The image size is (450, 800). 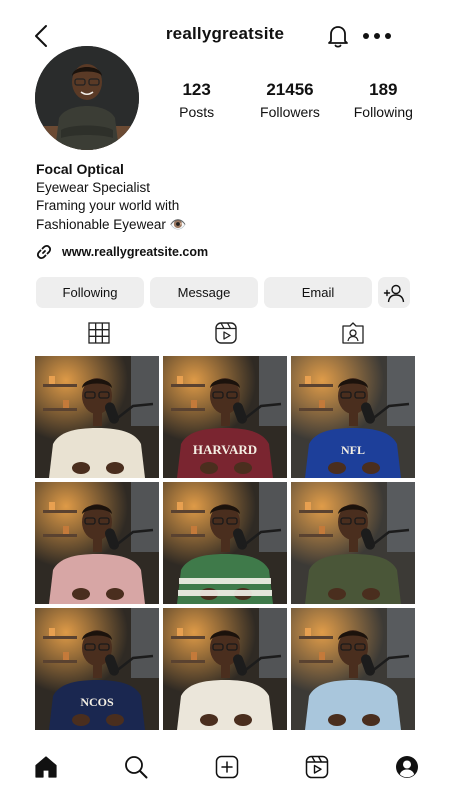 I want to click on profile-icon, so click(x=407, y=767).